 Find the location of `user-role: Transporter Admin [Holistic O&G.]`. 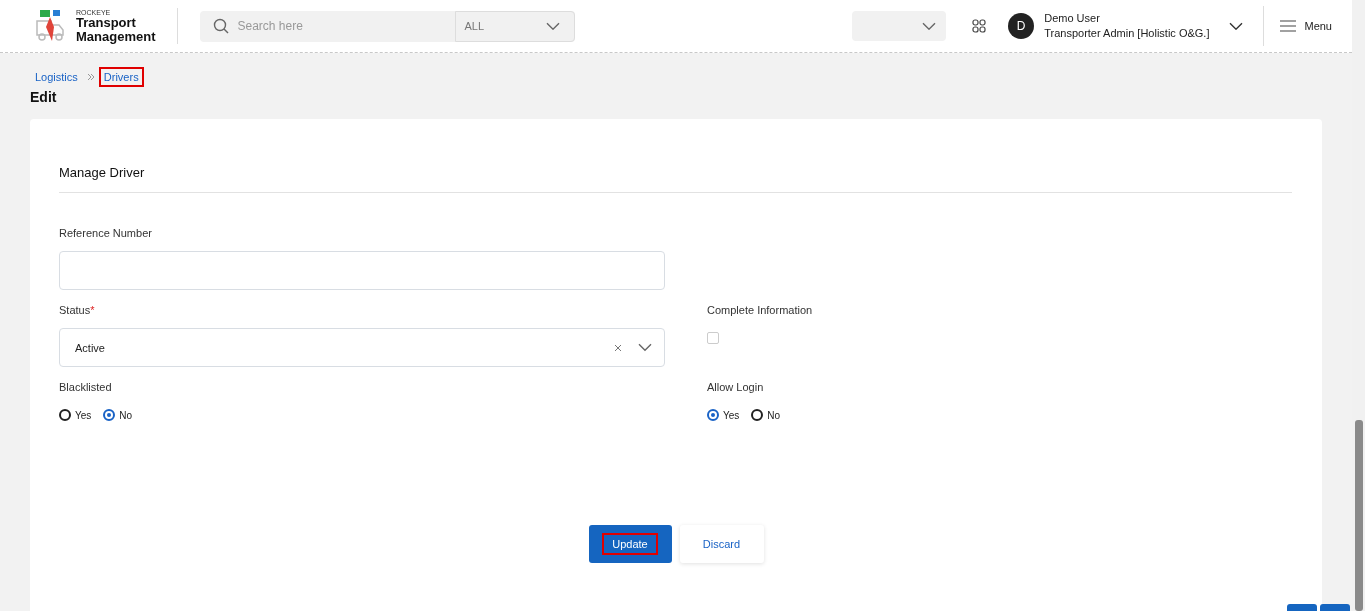

user-role: Transporter Admin [Holistic O&G.] is located at coordinates (1127, 33).